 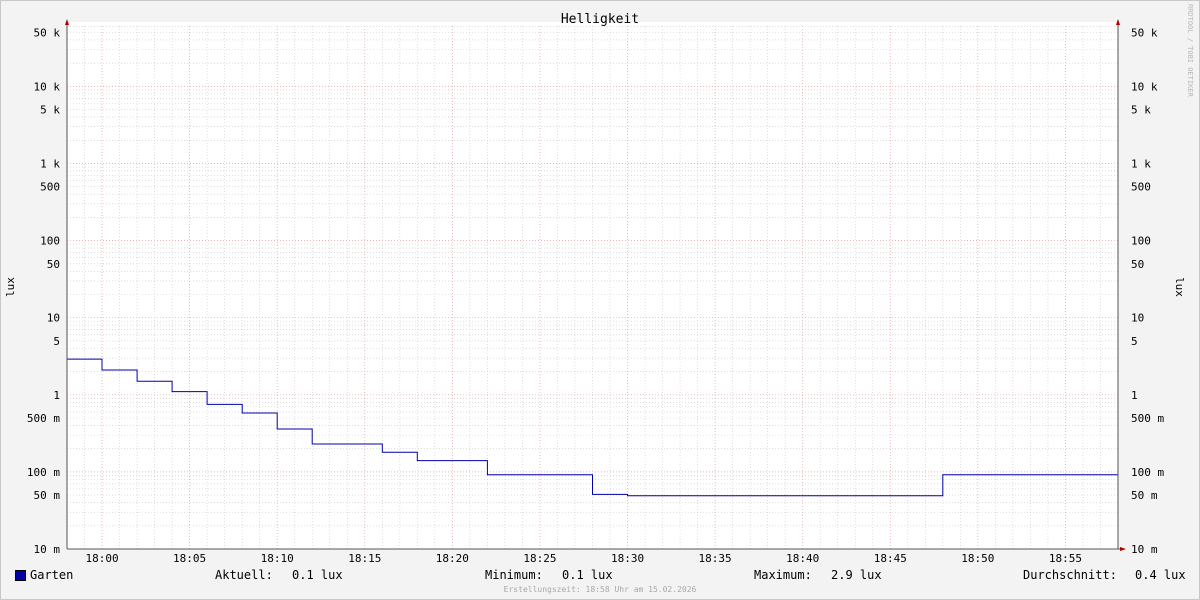 What do you see at coordinates (600, 589) in the screenshot?
I see `footer-timestamp: Erstellungszeit: 18:58 Uhr am 15.02.2026` at bounding box center [600, 589].